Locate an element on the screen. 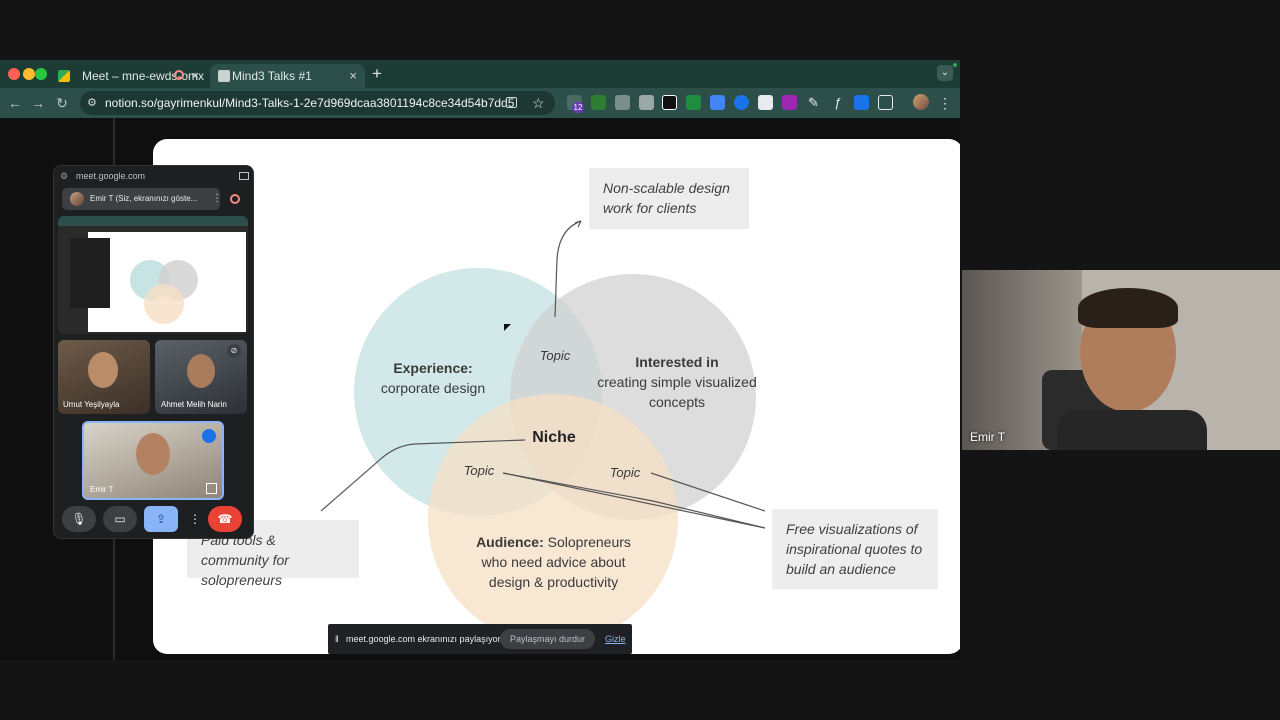 This screenshot has height=720, width=1280. arrowhead is located at coordinates (578, 224).